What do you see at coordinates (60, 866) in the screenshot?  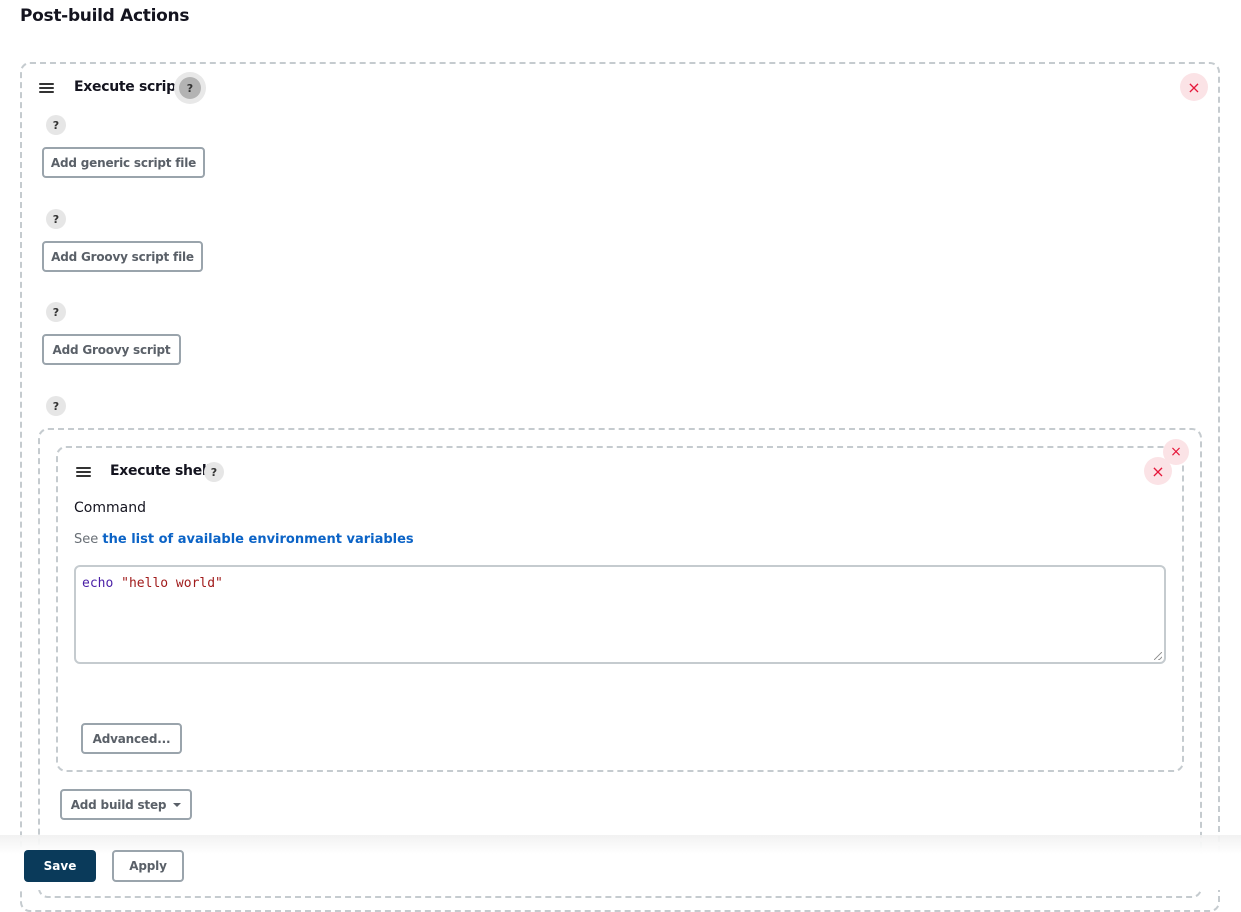 I see `save-button: Save` at bounding box center [60, 866].